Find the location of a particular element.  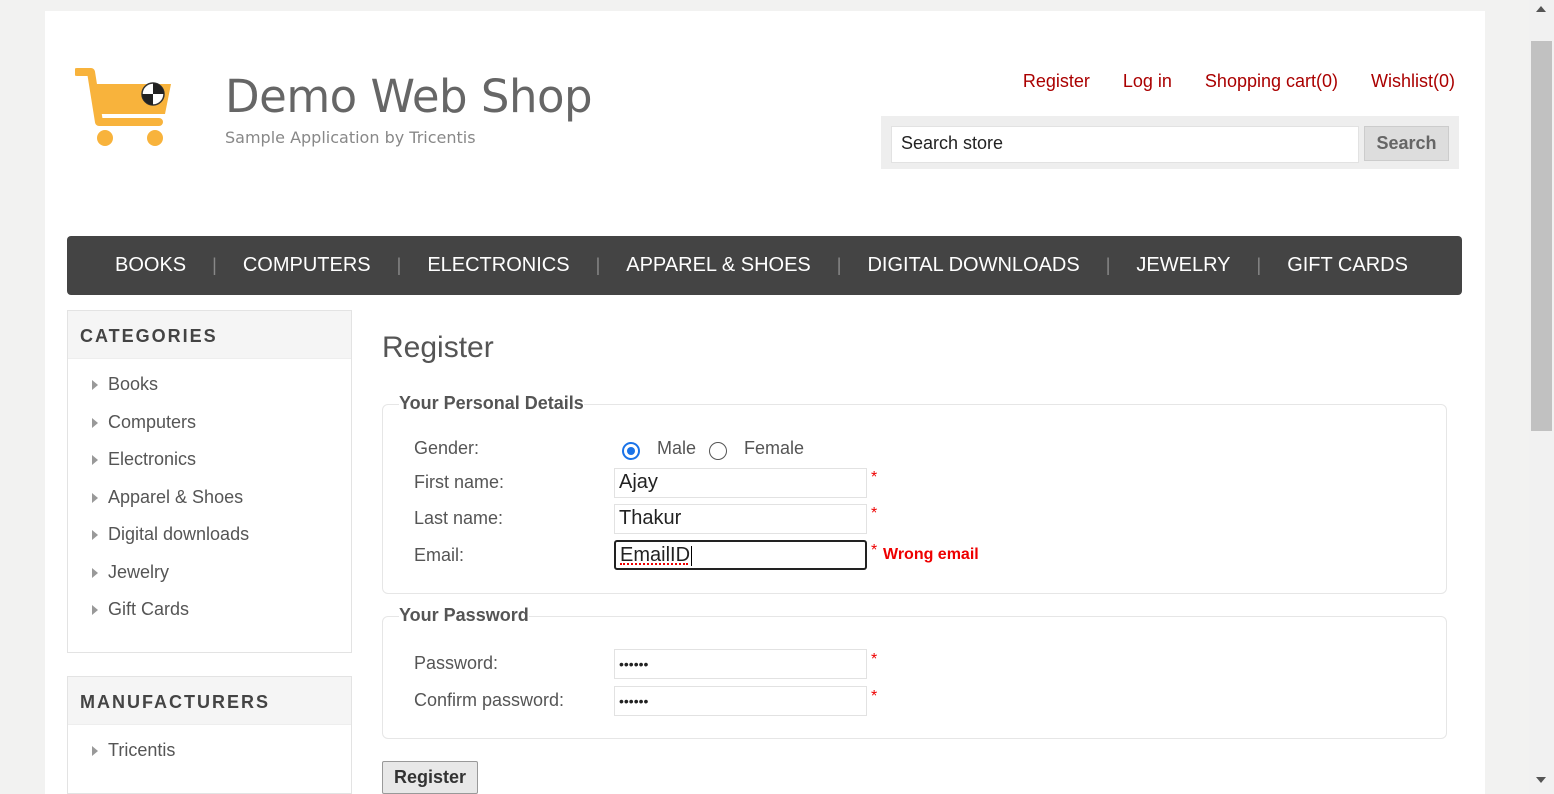

confirm-password-label: Confirm password: is located at coordinates (489, 700).